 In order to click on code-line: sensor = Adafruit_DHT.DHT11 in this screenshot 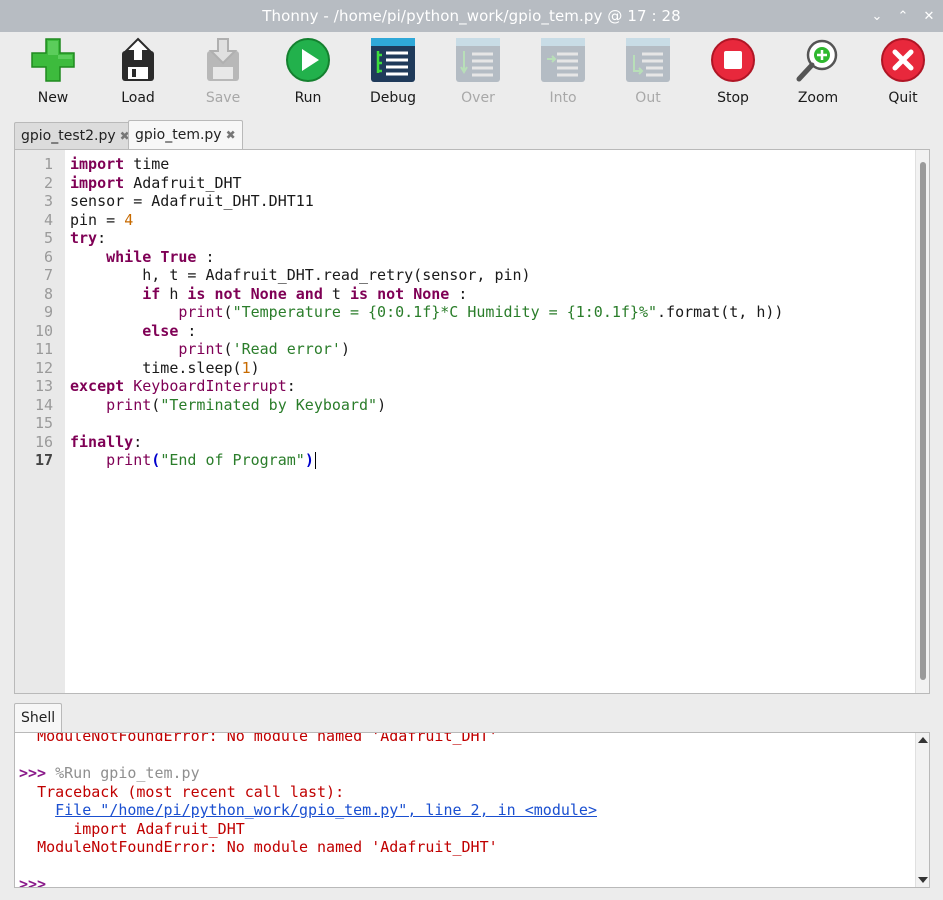, I will do `click(491, 201)`.